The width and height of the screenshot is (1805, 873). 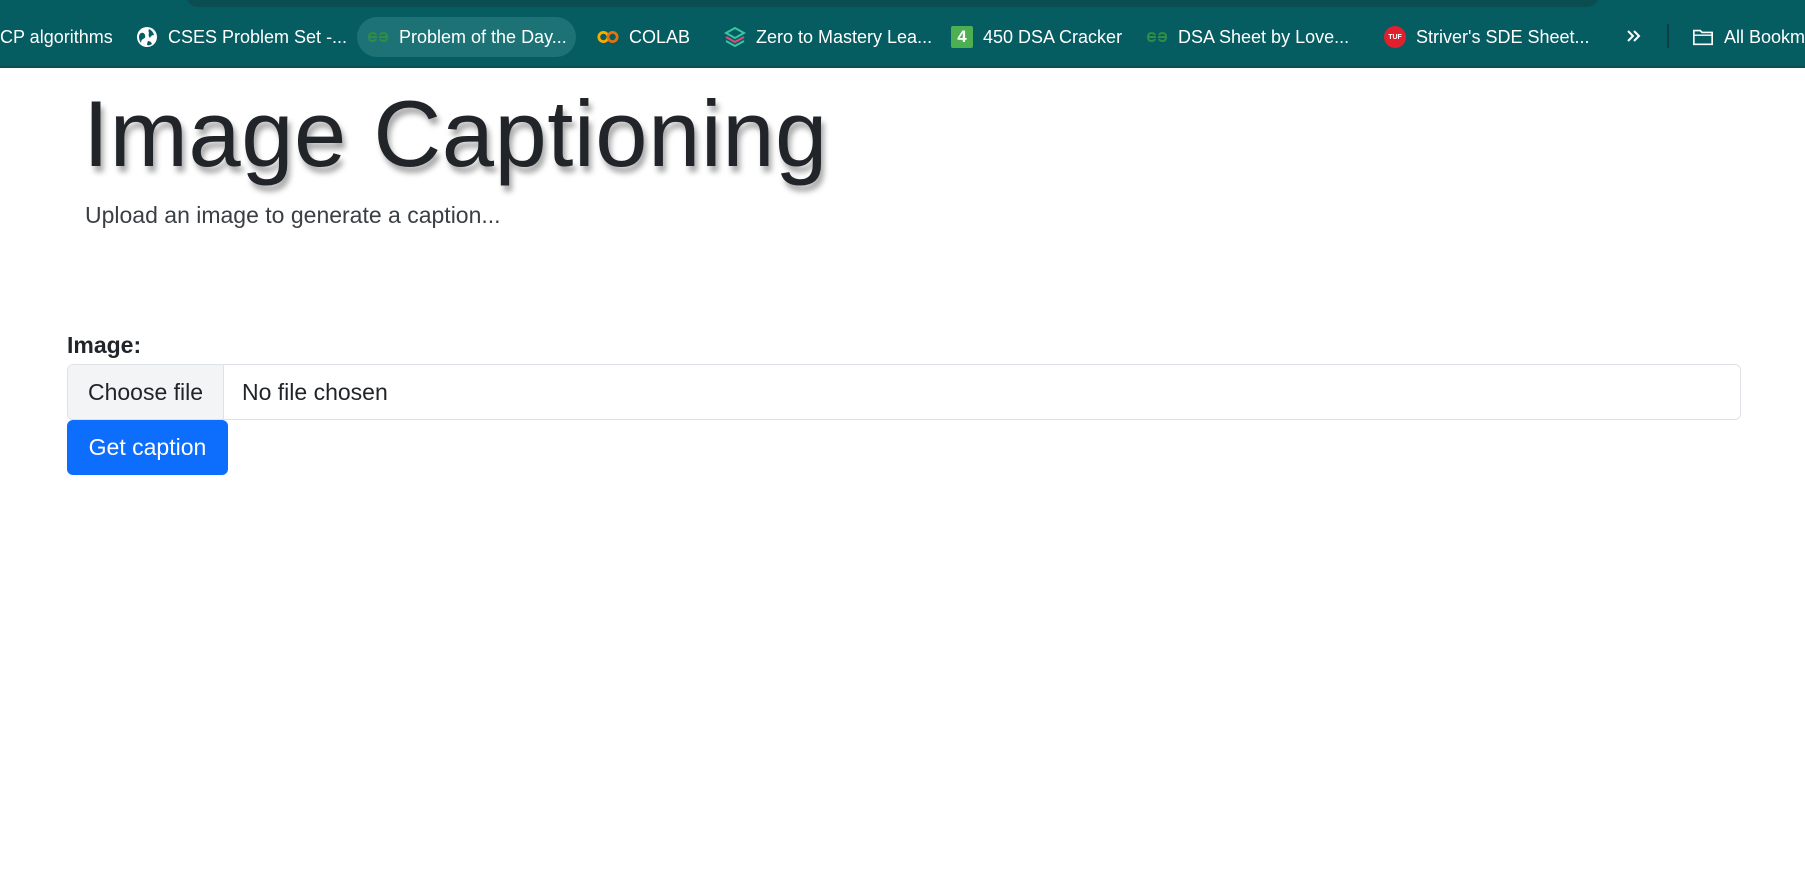 I want to click on bookmark-colab: COLAB, so click(x=643, y=37).